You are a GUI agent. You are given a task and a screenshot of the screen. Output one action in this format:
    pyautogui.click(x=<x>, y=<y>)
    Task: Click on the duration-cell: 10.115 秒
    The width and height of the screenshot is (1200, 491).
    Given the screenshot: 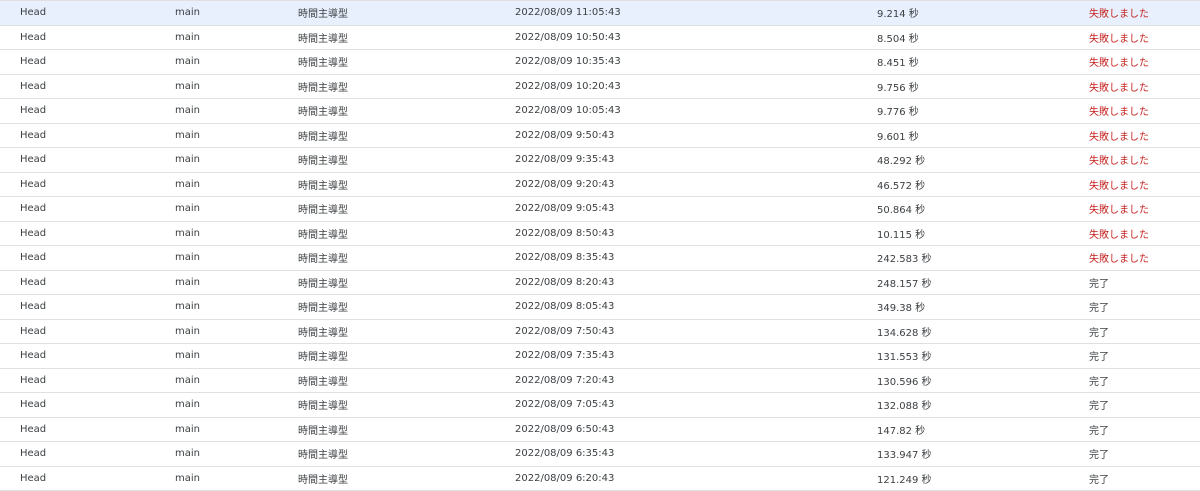 What is the action you would take?
    pyautogui.click(x=983, y=233)
    